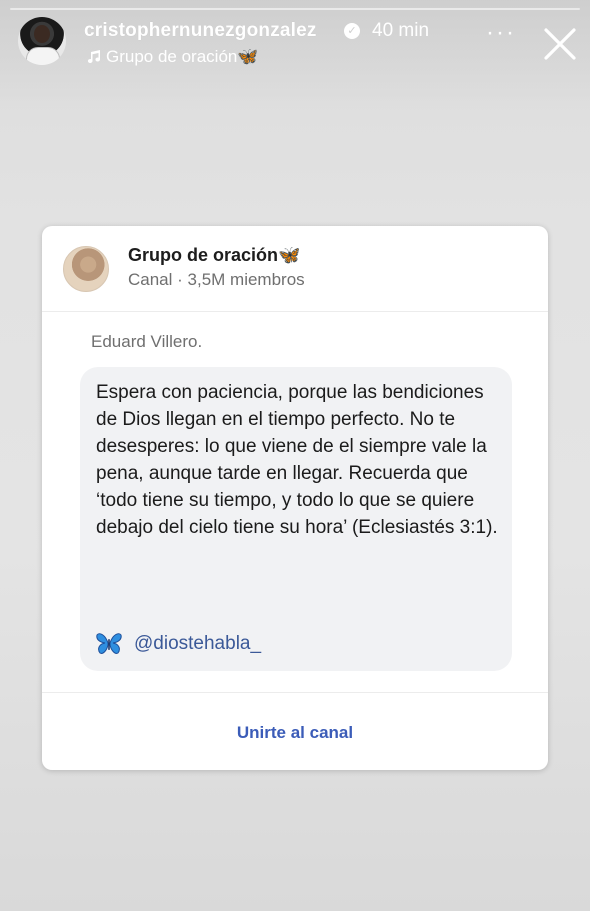 Image resolution: width=590 pixels, height=911 pixels. Describe the element at coordinates (352, 31) in the screenshot. I see `verified-badge-icon: ✓` at that location.